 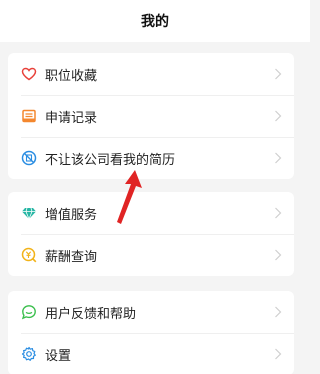 What do you see at coordinates (151, 353) in the screenshot?
I see `menu-item-settings: 设置` at bounding box center [151, 353].